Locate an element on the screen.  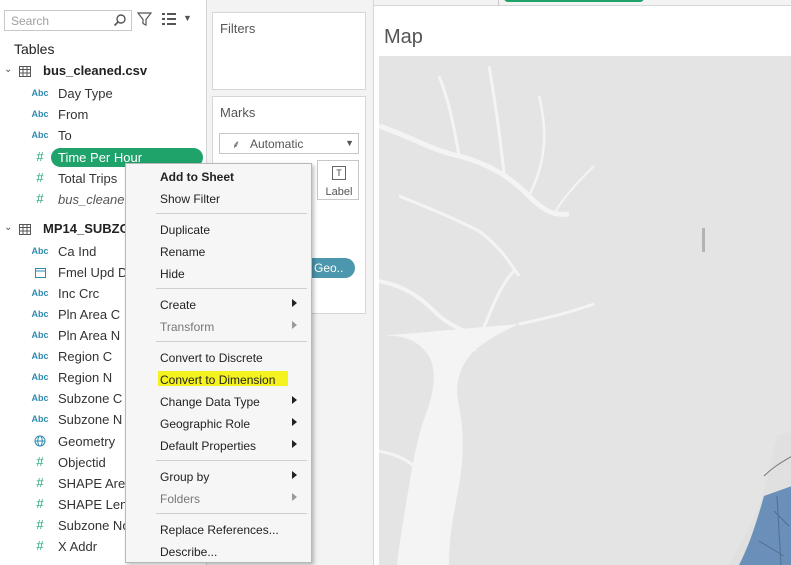
sheet-tab-strip is located at coordinates (582, 3).